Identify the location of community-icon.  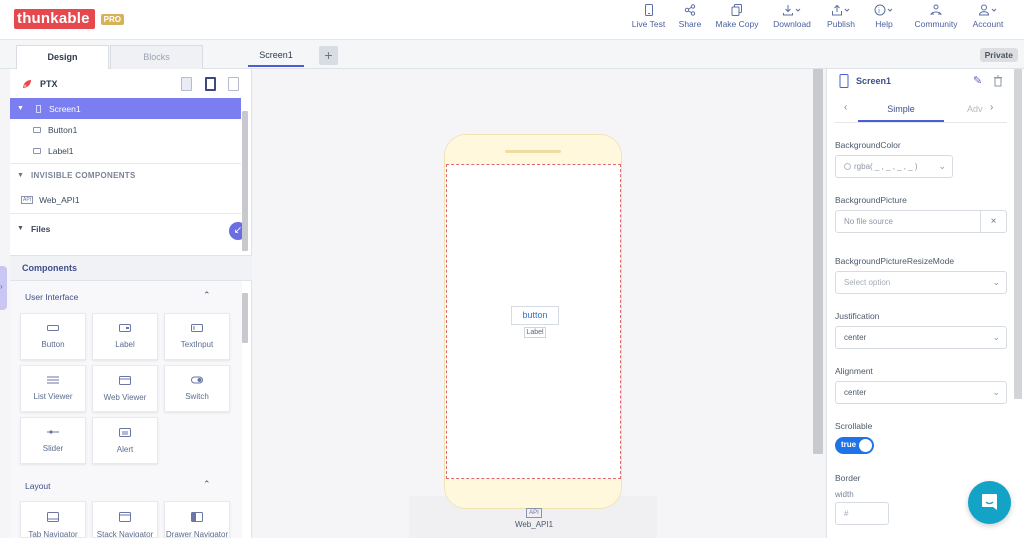
(936, 10).